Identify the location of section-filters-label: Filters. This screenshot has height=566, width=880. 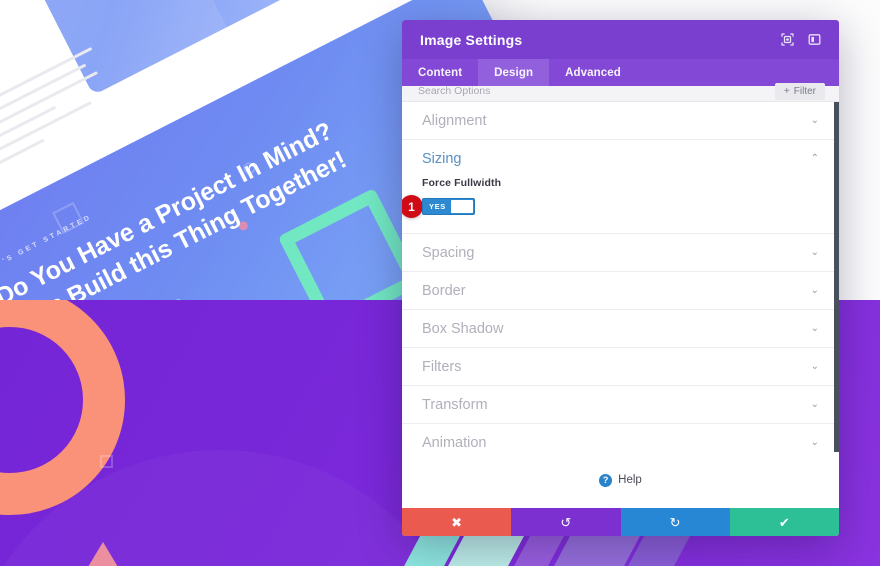
(442, 366).